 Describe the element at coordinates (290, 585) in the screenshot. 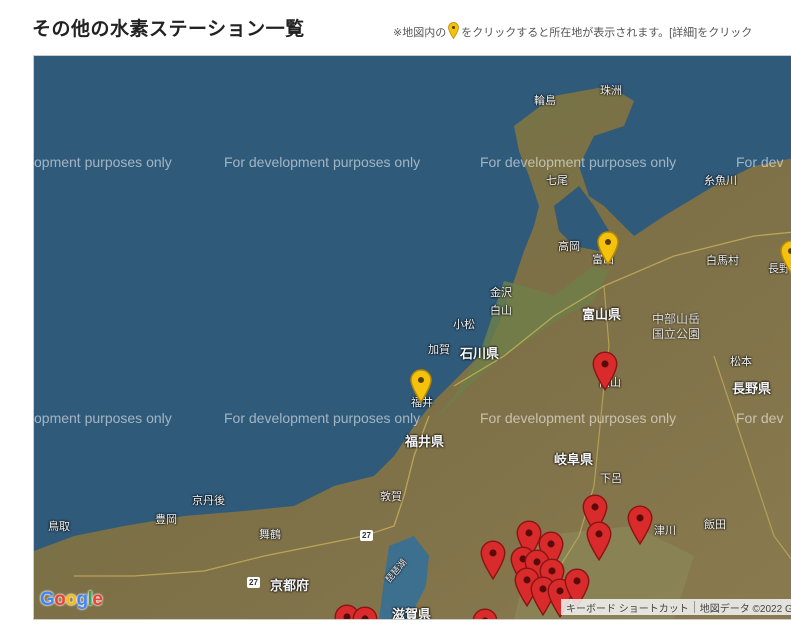

I see `prefecture-label: 京都府` at that location.